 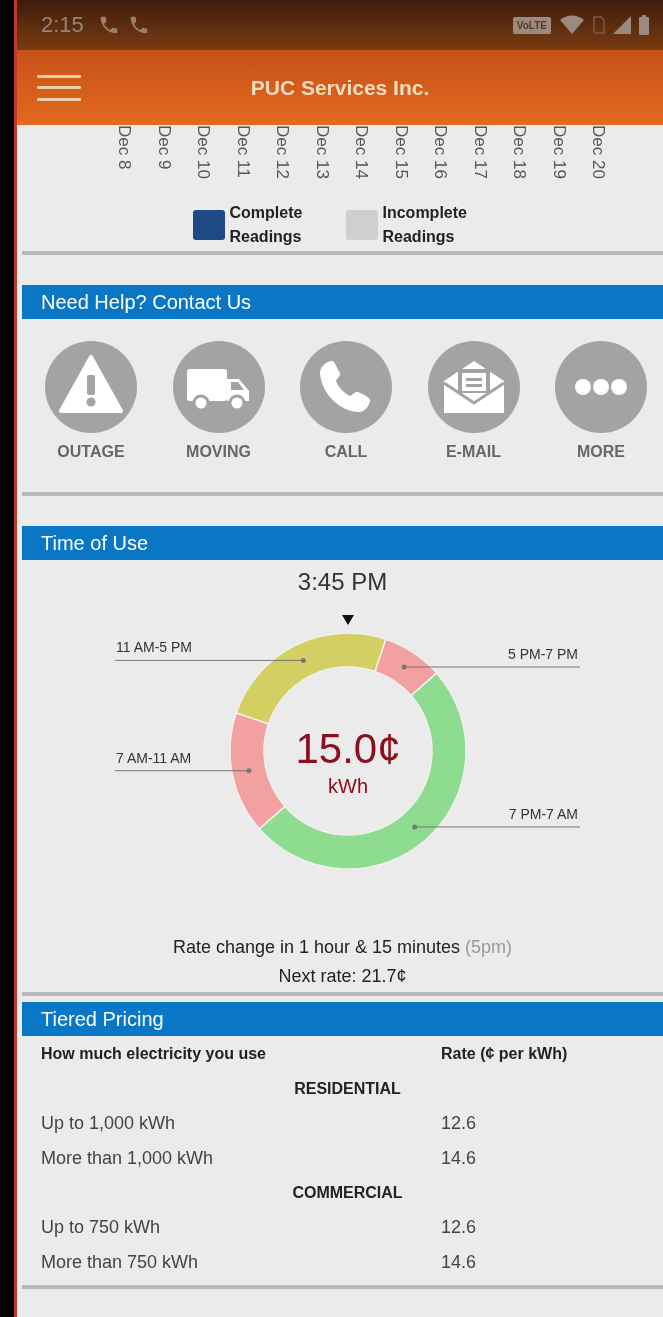 I want to click on section-header: Time of Use, so click(x=342, y=543).